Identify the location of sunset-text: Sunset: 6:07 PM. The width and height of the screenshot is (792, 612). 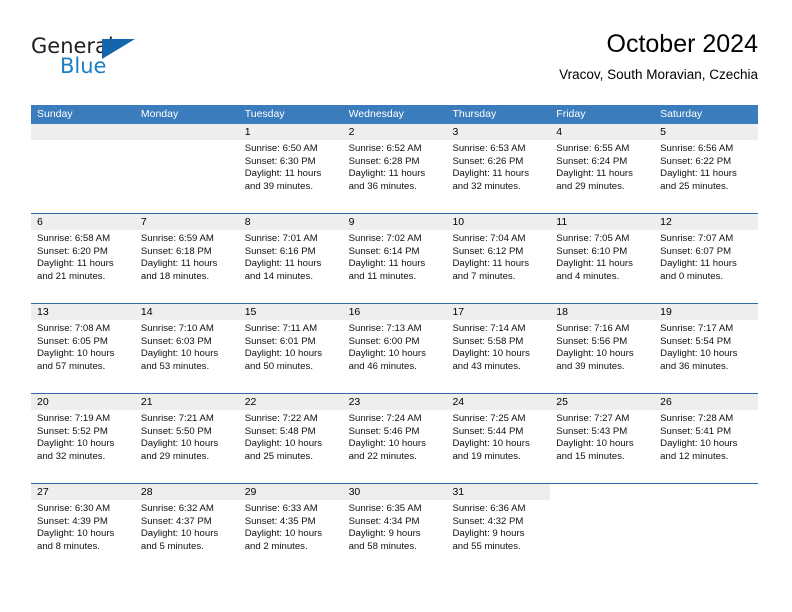
(696, 251).